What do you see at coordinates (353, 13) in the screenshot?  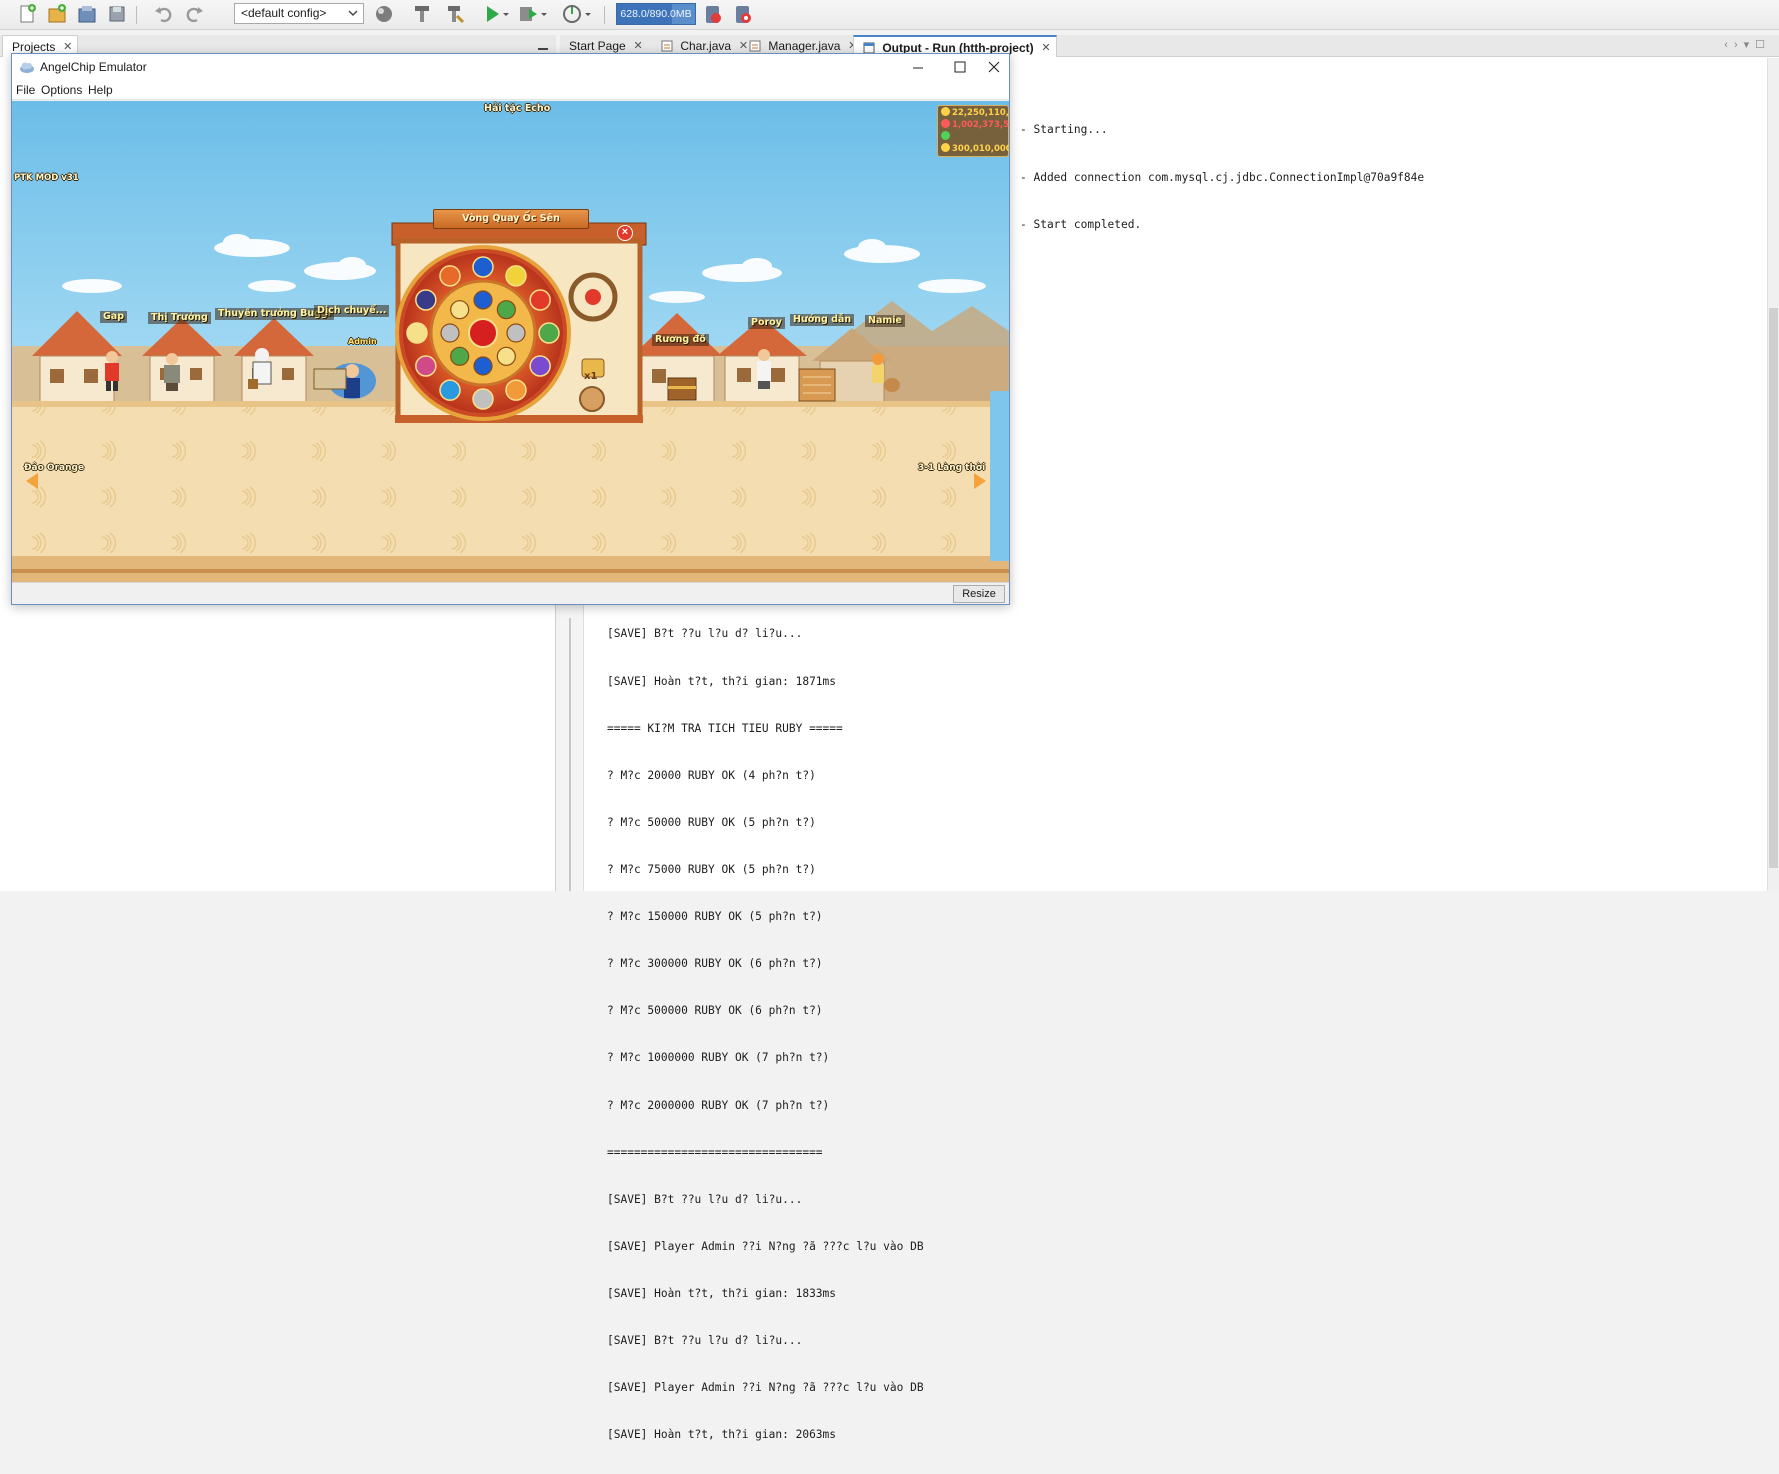 I see `chevron-down-icon` at bounding box center [353, 13].